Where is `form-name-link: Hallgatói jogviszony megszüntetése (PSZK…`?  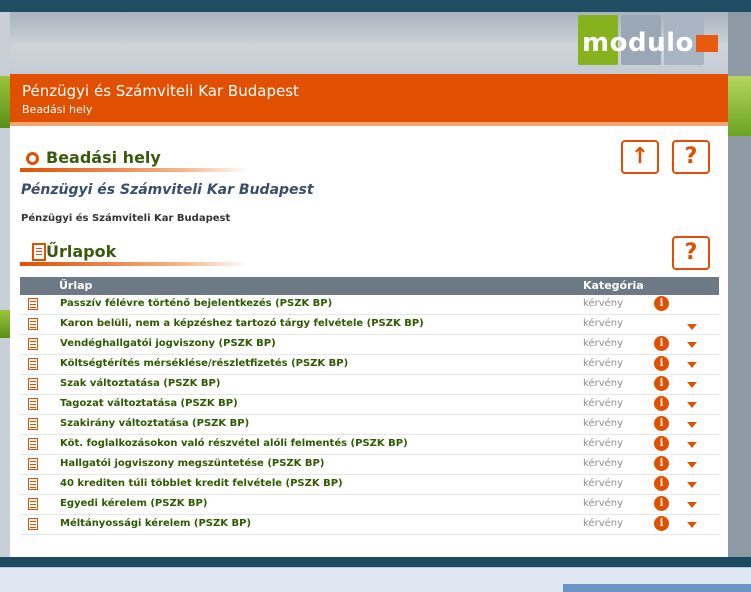
form-name-link: Hallgatói jogviszony megszüntetése (PSZK… is located at coordinates (192, 463).